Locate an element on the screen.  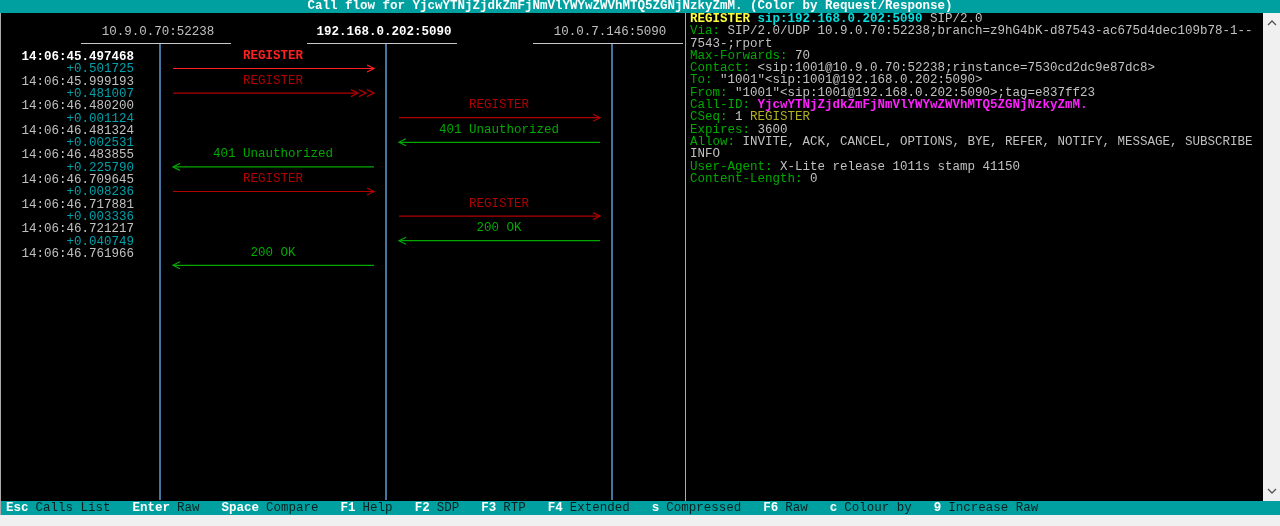
header-name: From: is located at coordinates (709, 92).